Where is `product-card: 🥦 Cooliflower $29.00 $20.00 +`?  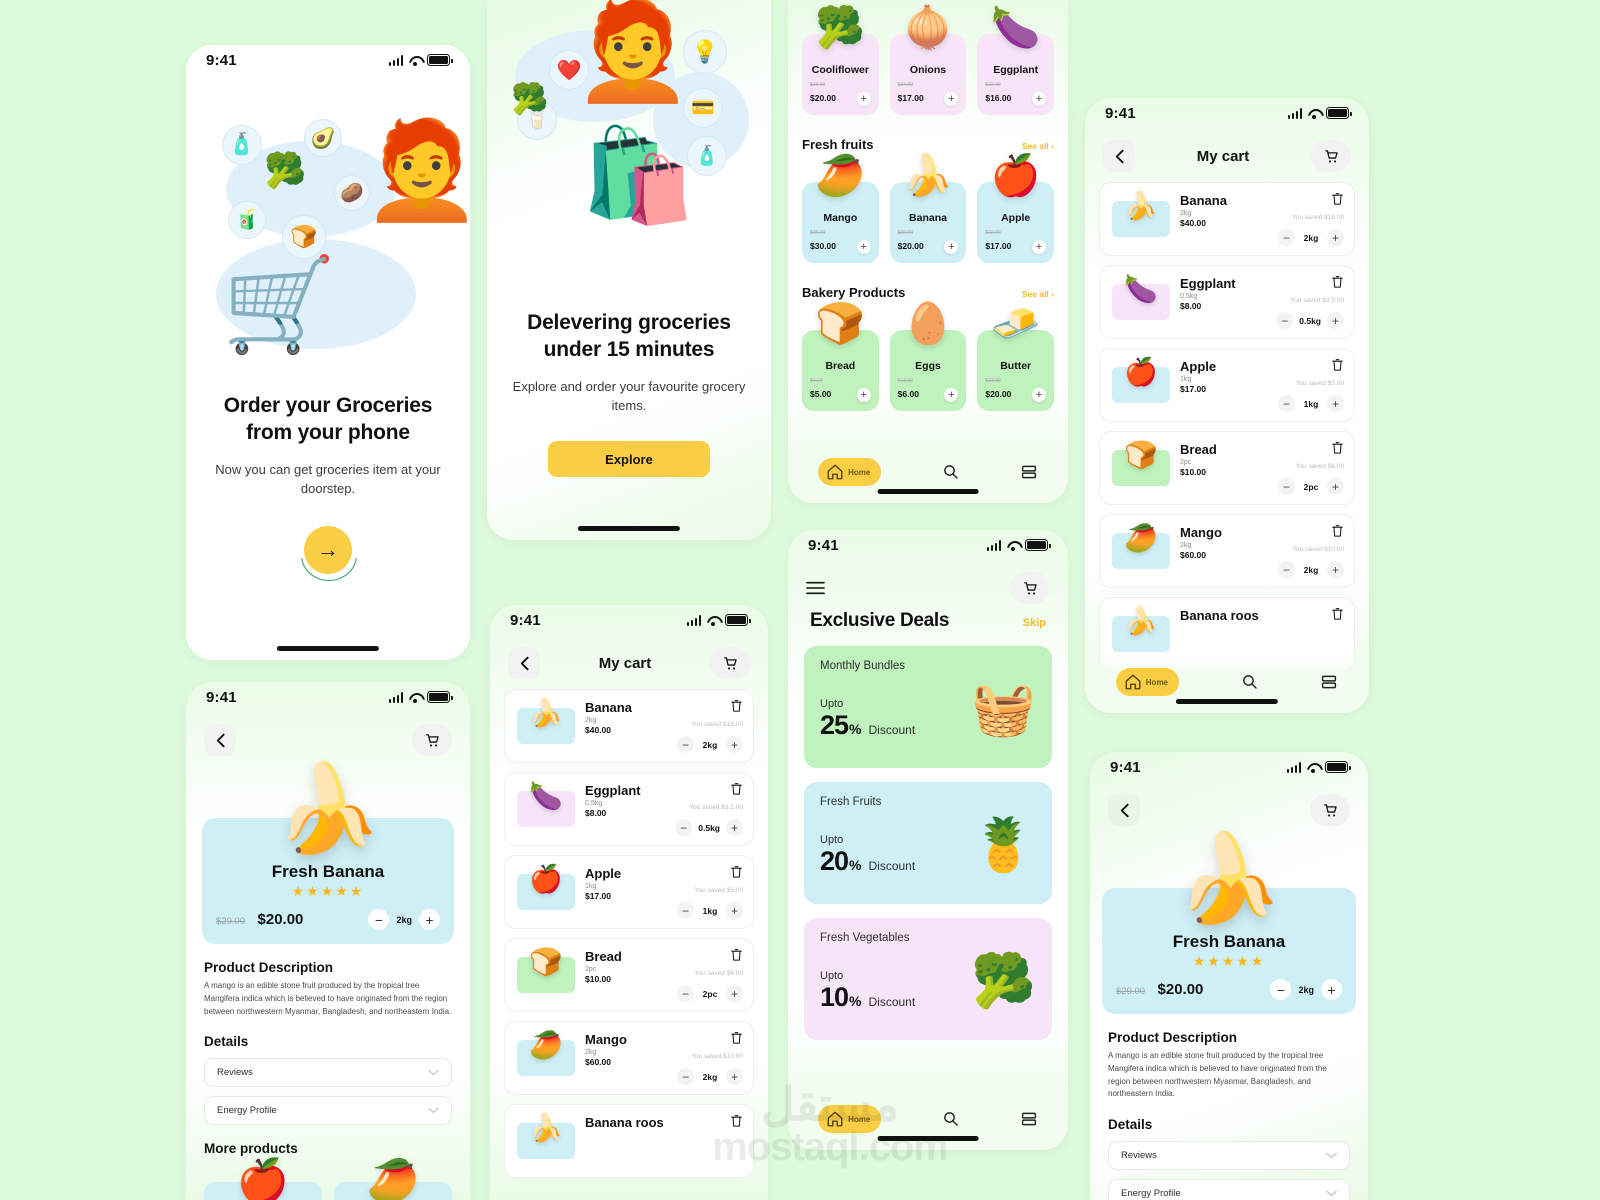 product-card: 🥦 Cooliflower $29.00 $20.00 + is located at coordinates (840, 61).